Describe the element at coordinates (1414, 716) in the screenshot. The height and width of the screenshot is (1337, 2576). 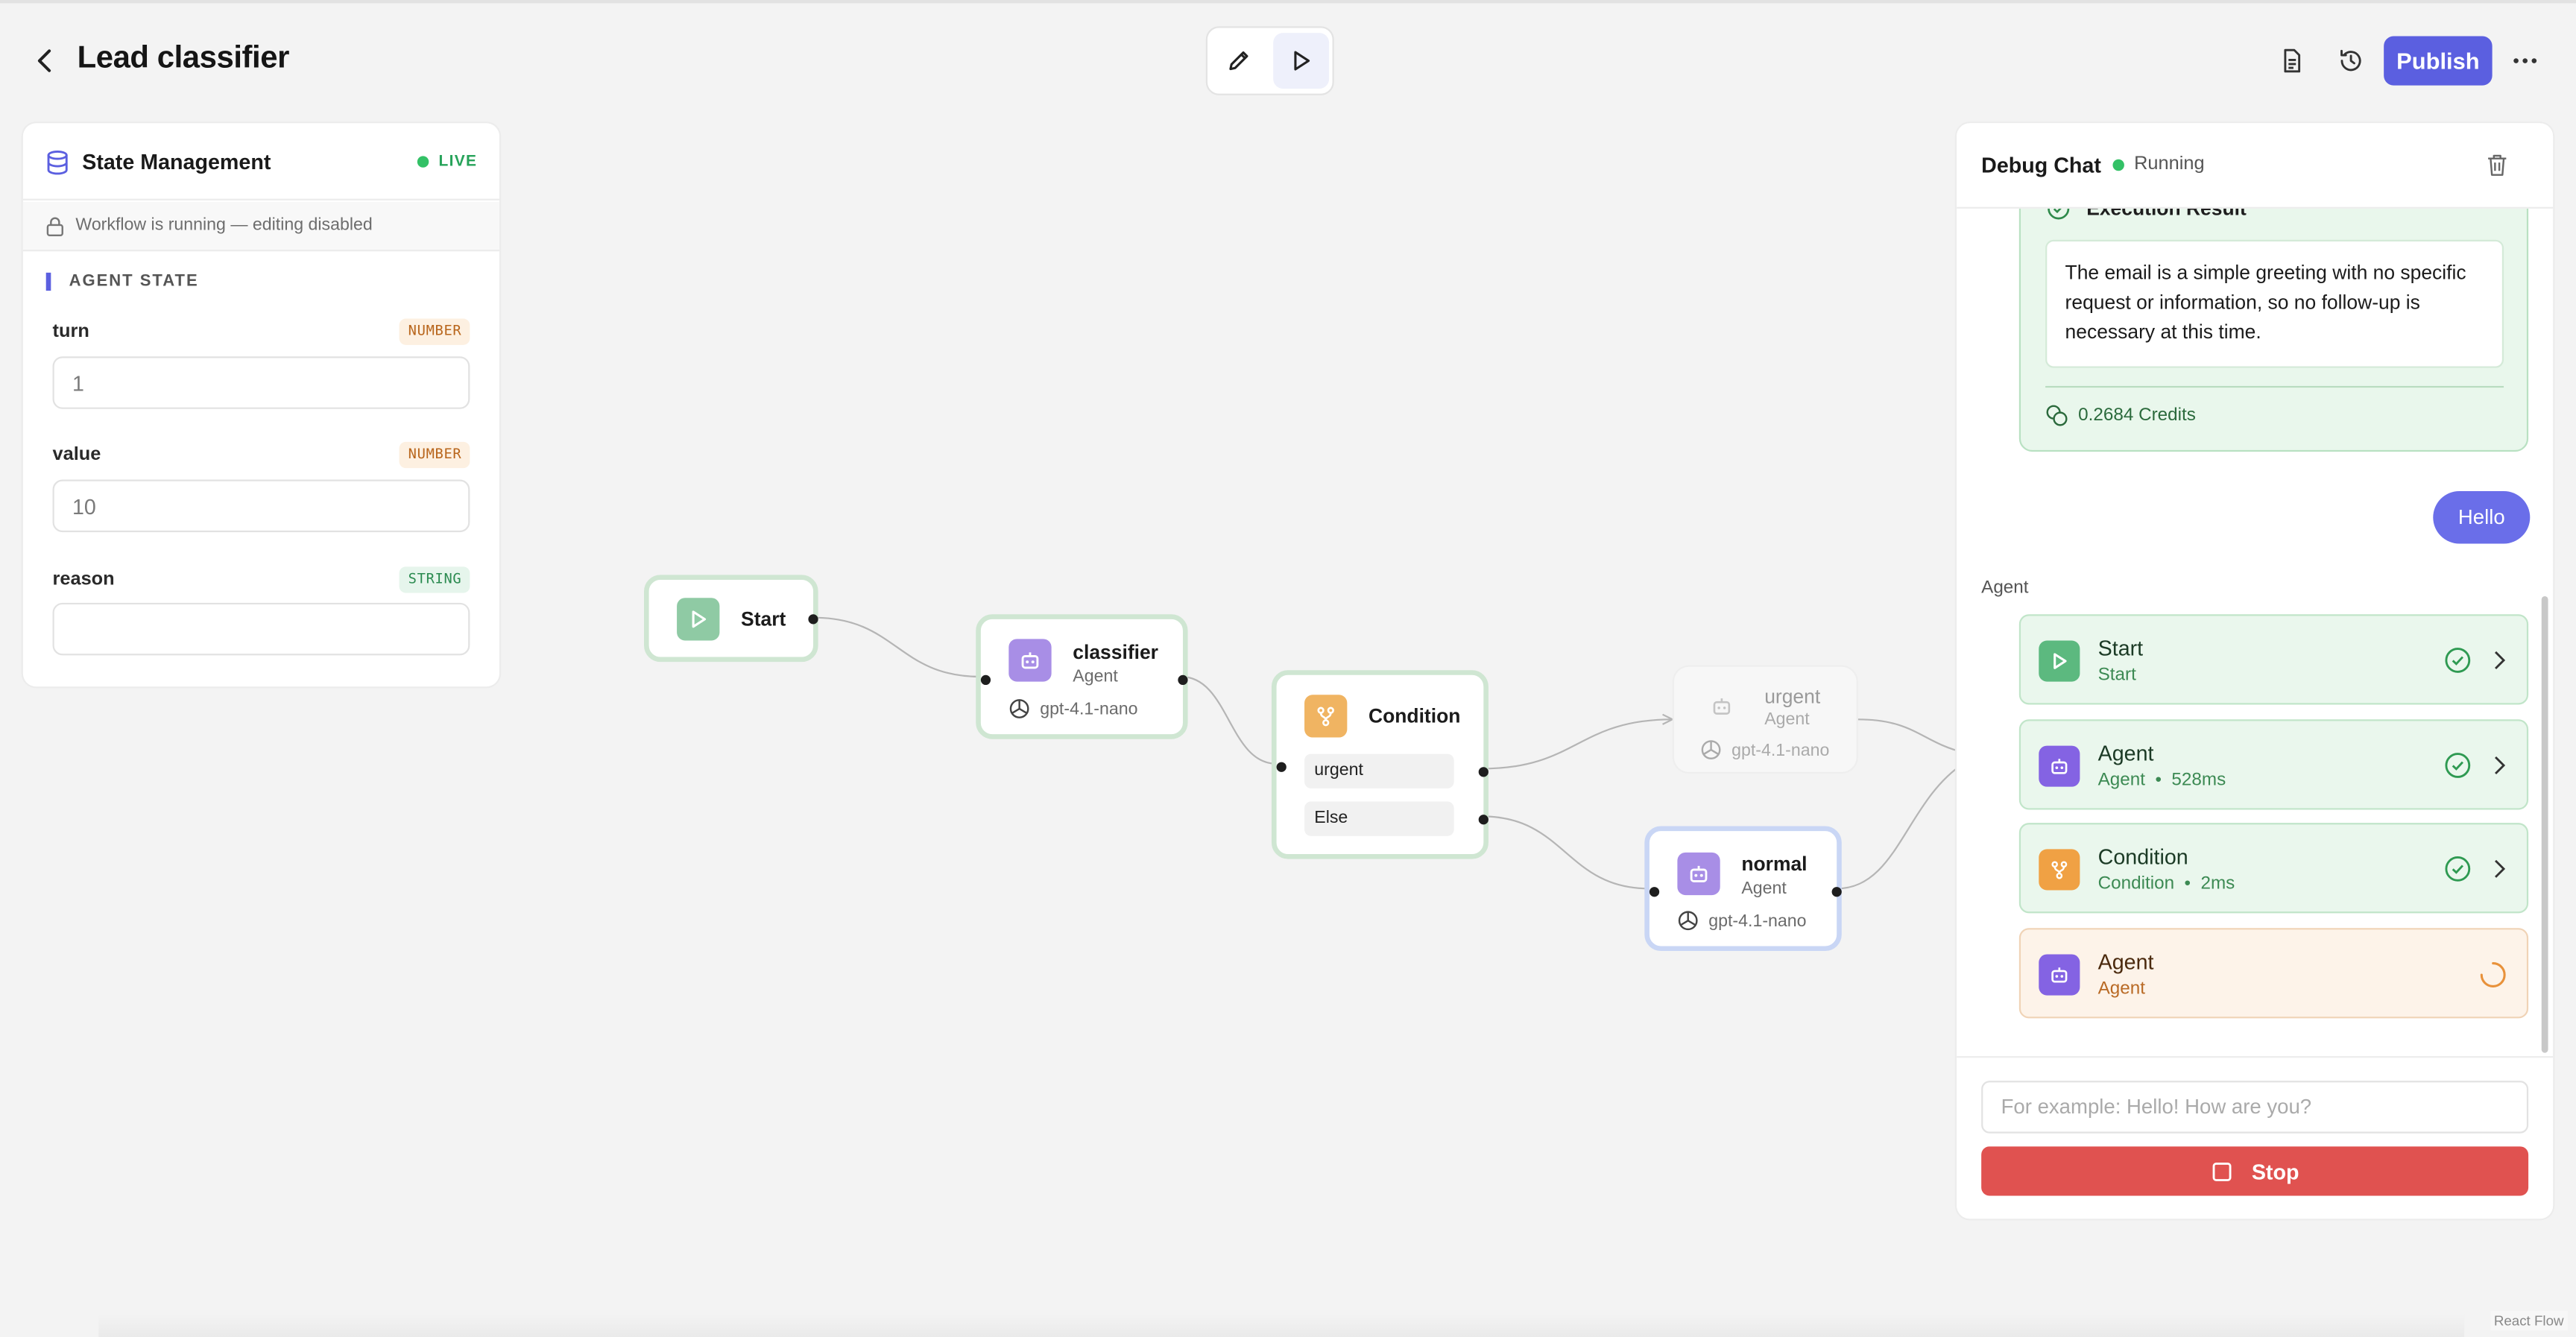
I see `node-condition-label: Condition` at that location.